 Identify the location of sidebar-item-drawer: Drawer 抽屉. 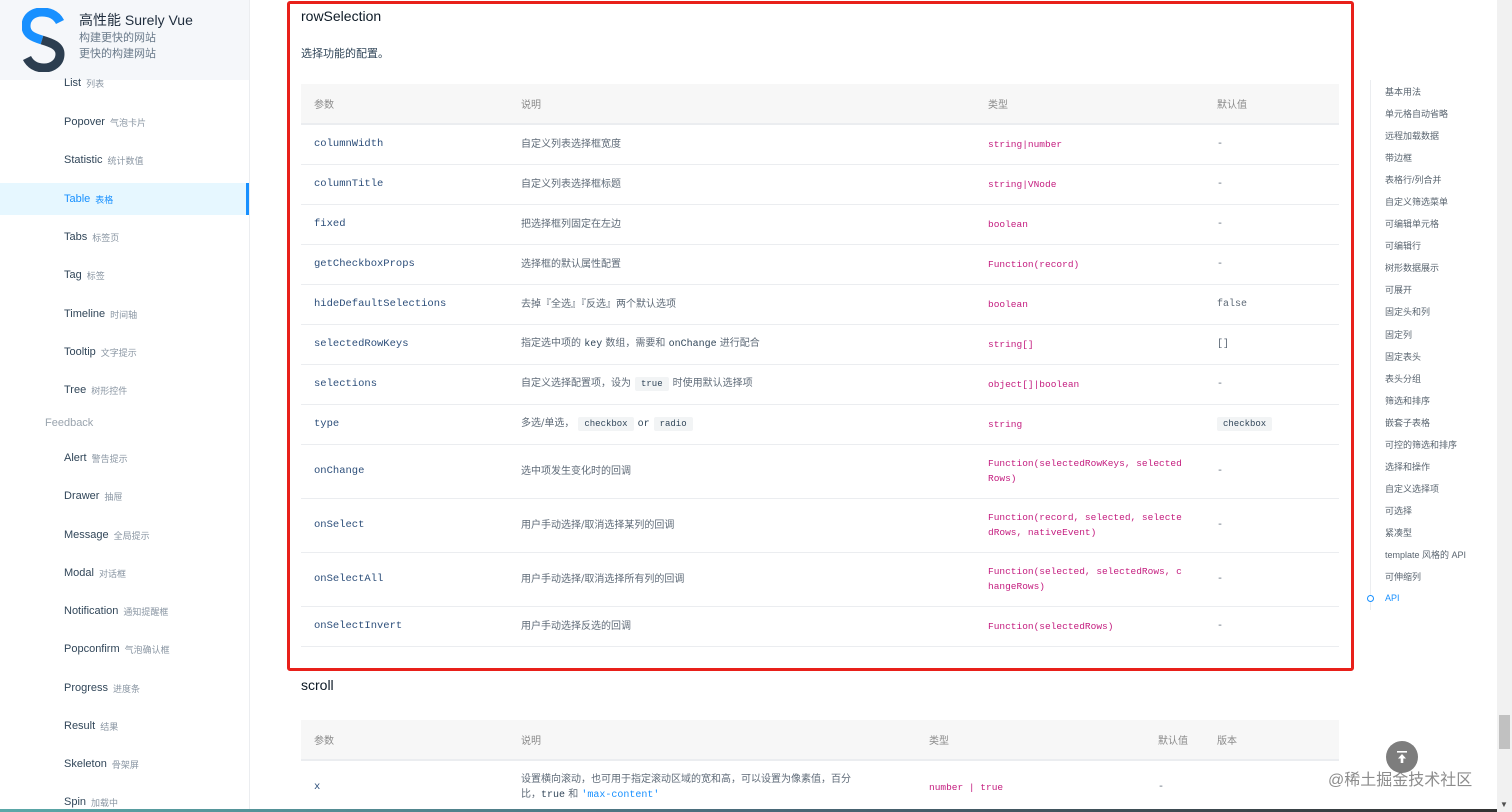
(124, 496).